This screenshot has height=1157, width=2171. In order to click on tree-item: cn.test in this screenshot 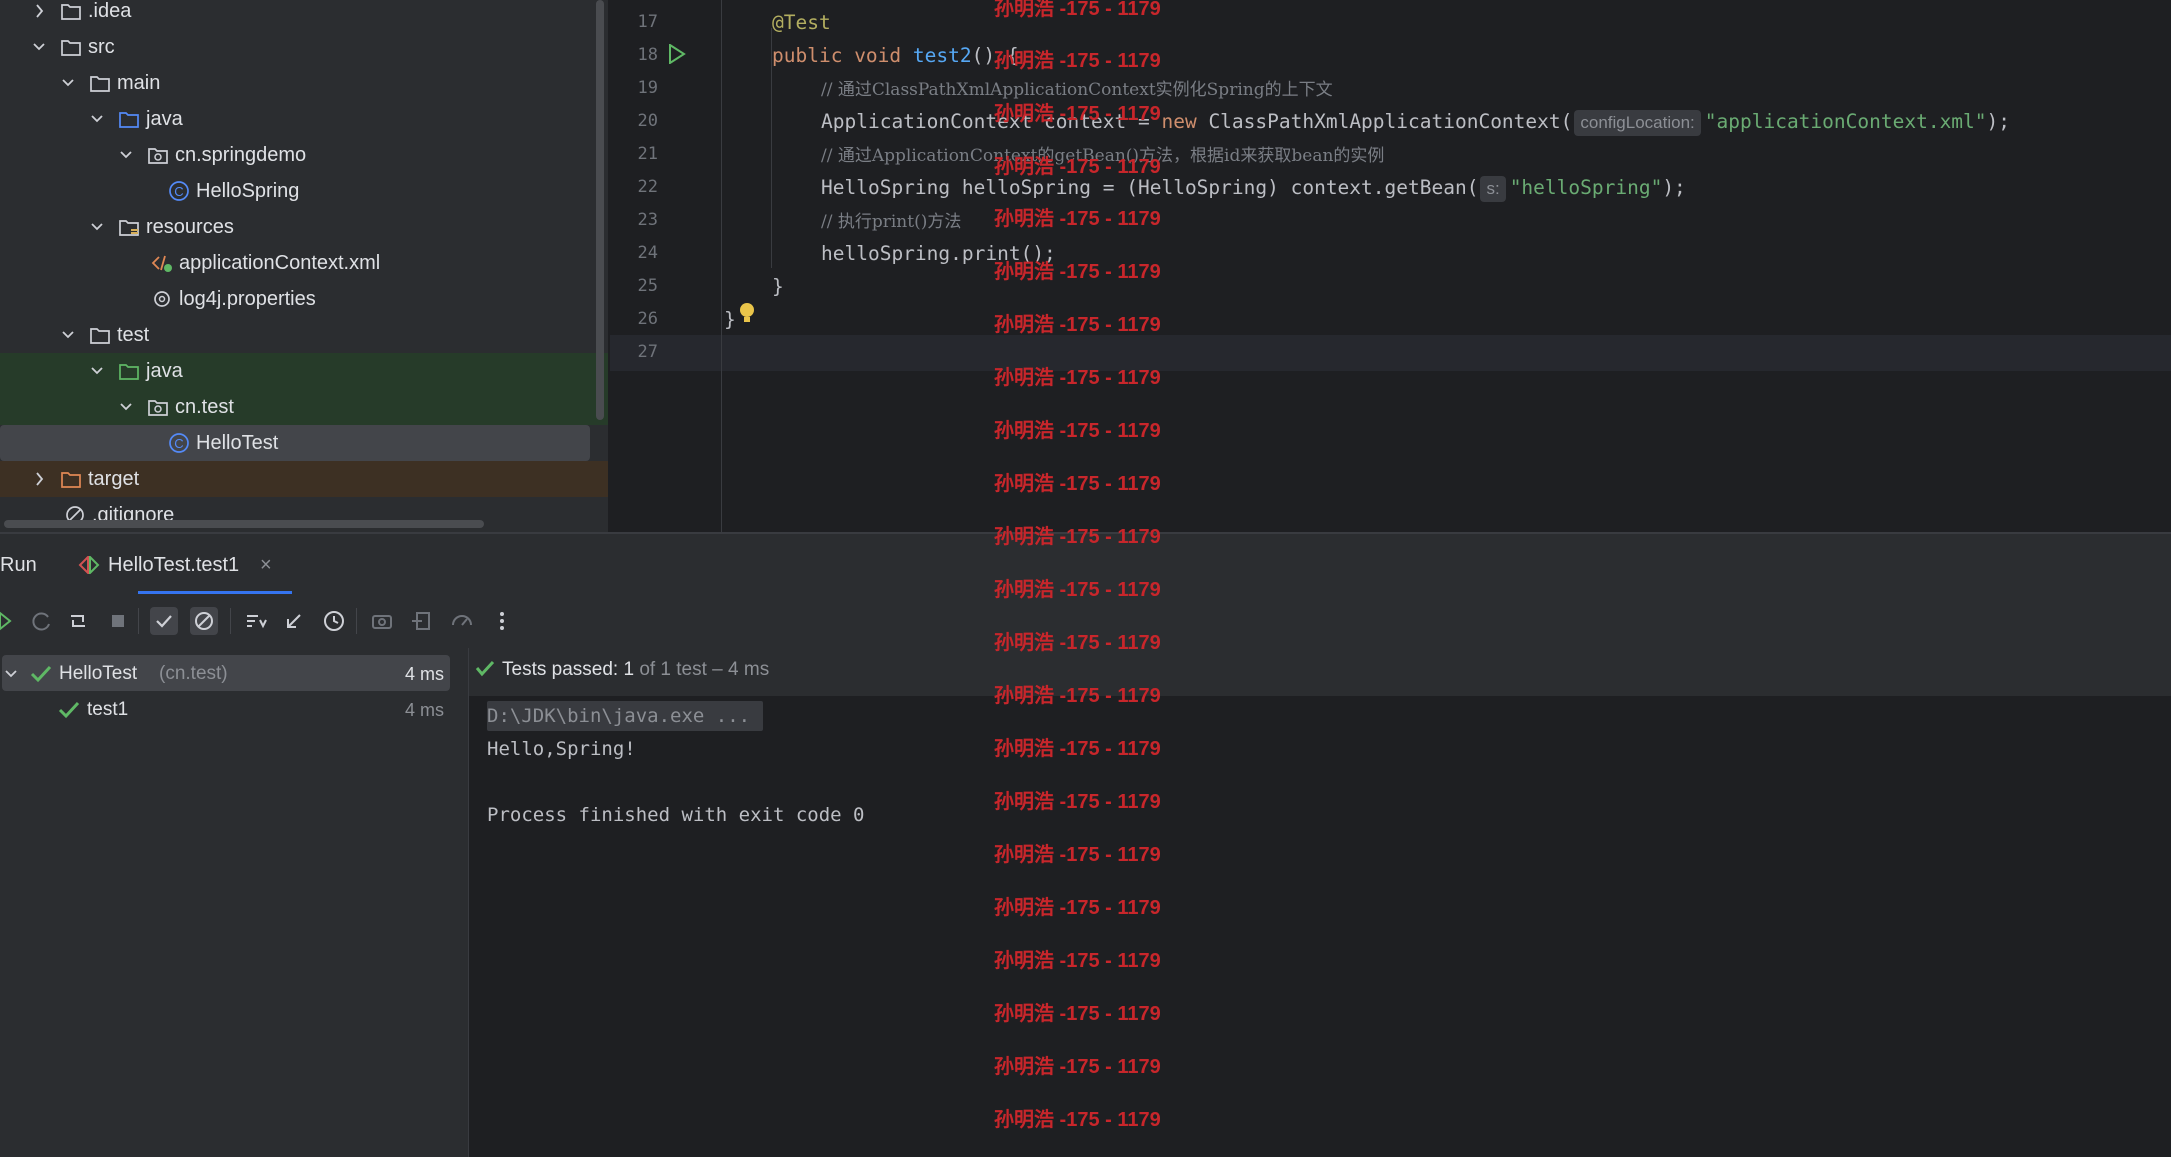, I will do `click(304, 407)`.